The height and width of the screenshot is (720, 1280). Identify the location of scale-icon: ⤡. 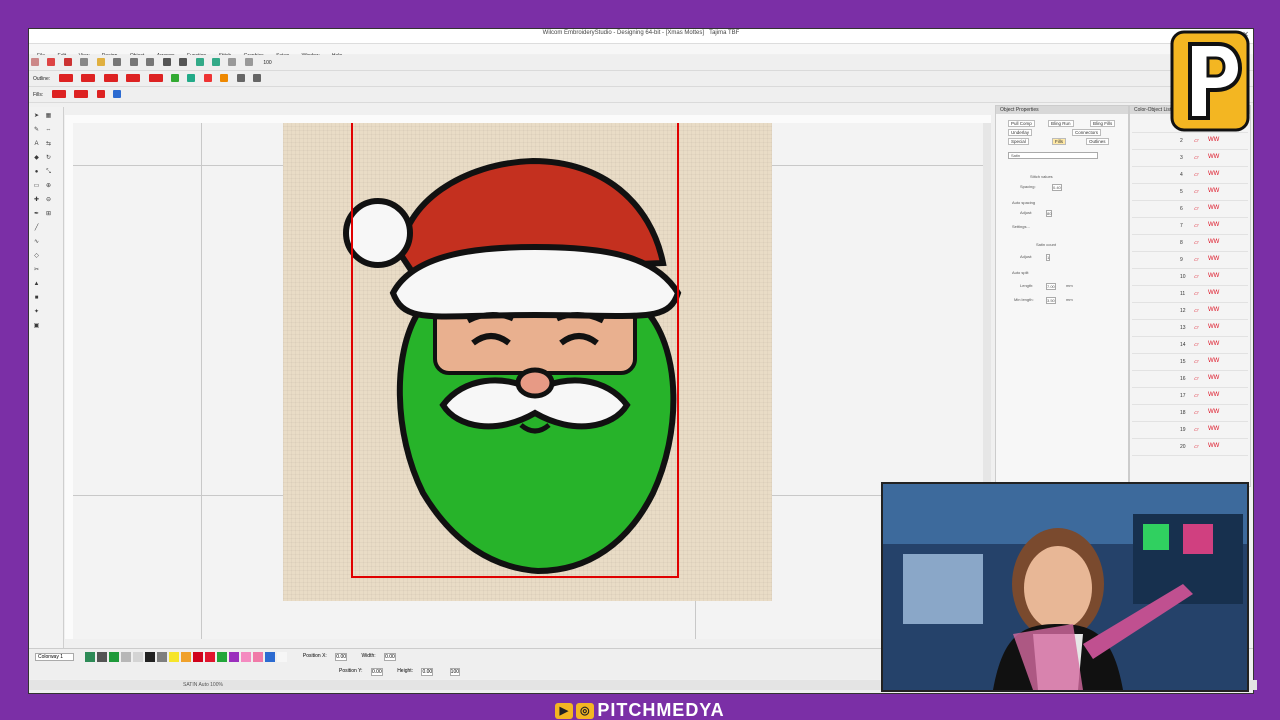
(48, 172).